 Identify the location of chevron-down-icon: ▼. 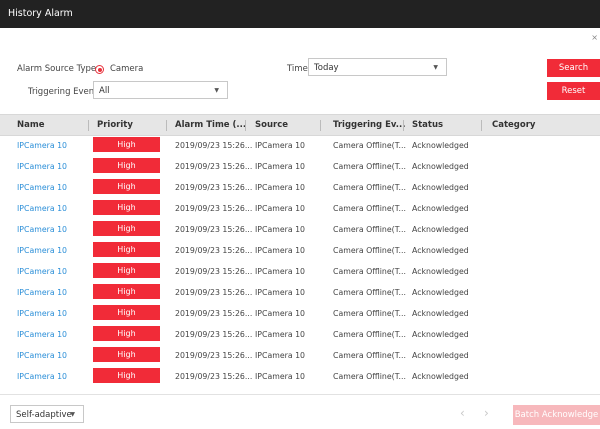
(435, 67).